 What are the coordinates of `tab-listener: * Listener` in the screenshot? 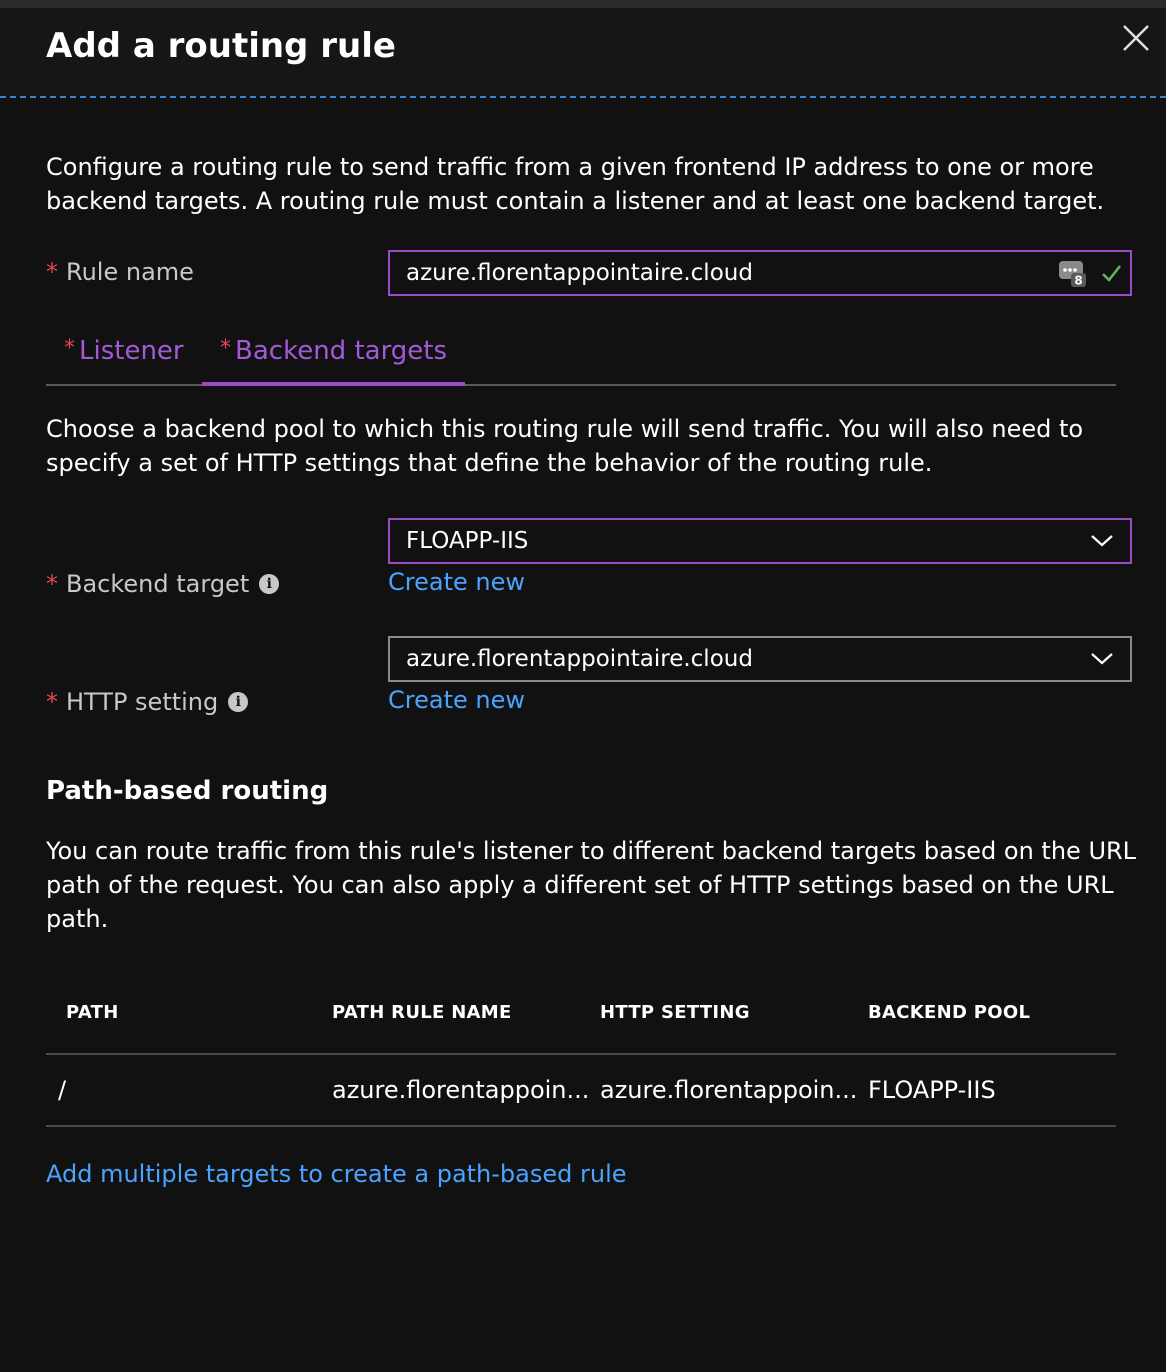 It's located at (124, 359).